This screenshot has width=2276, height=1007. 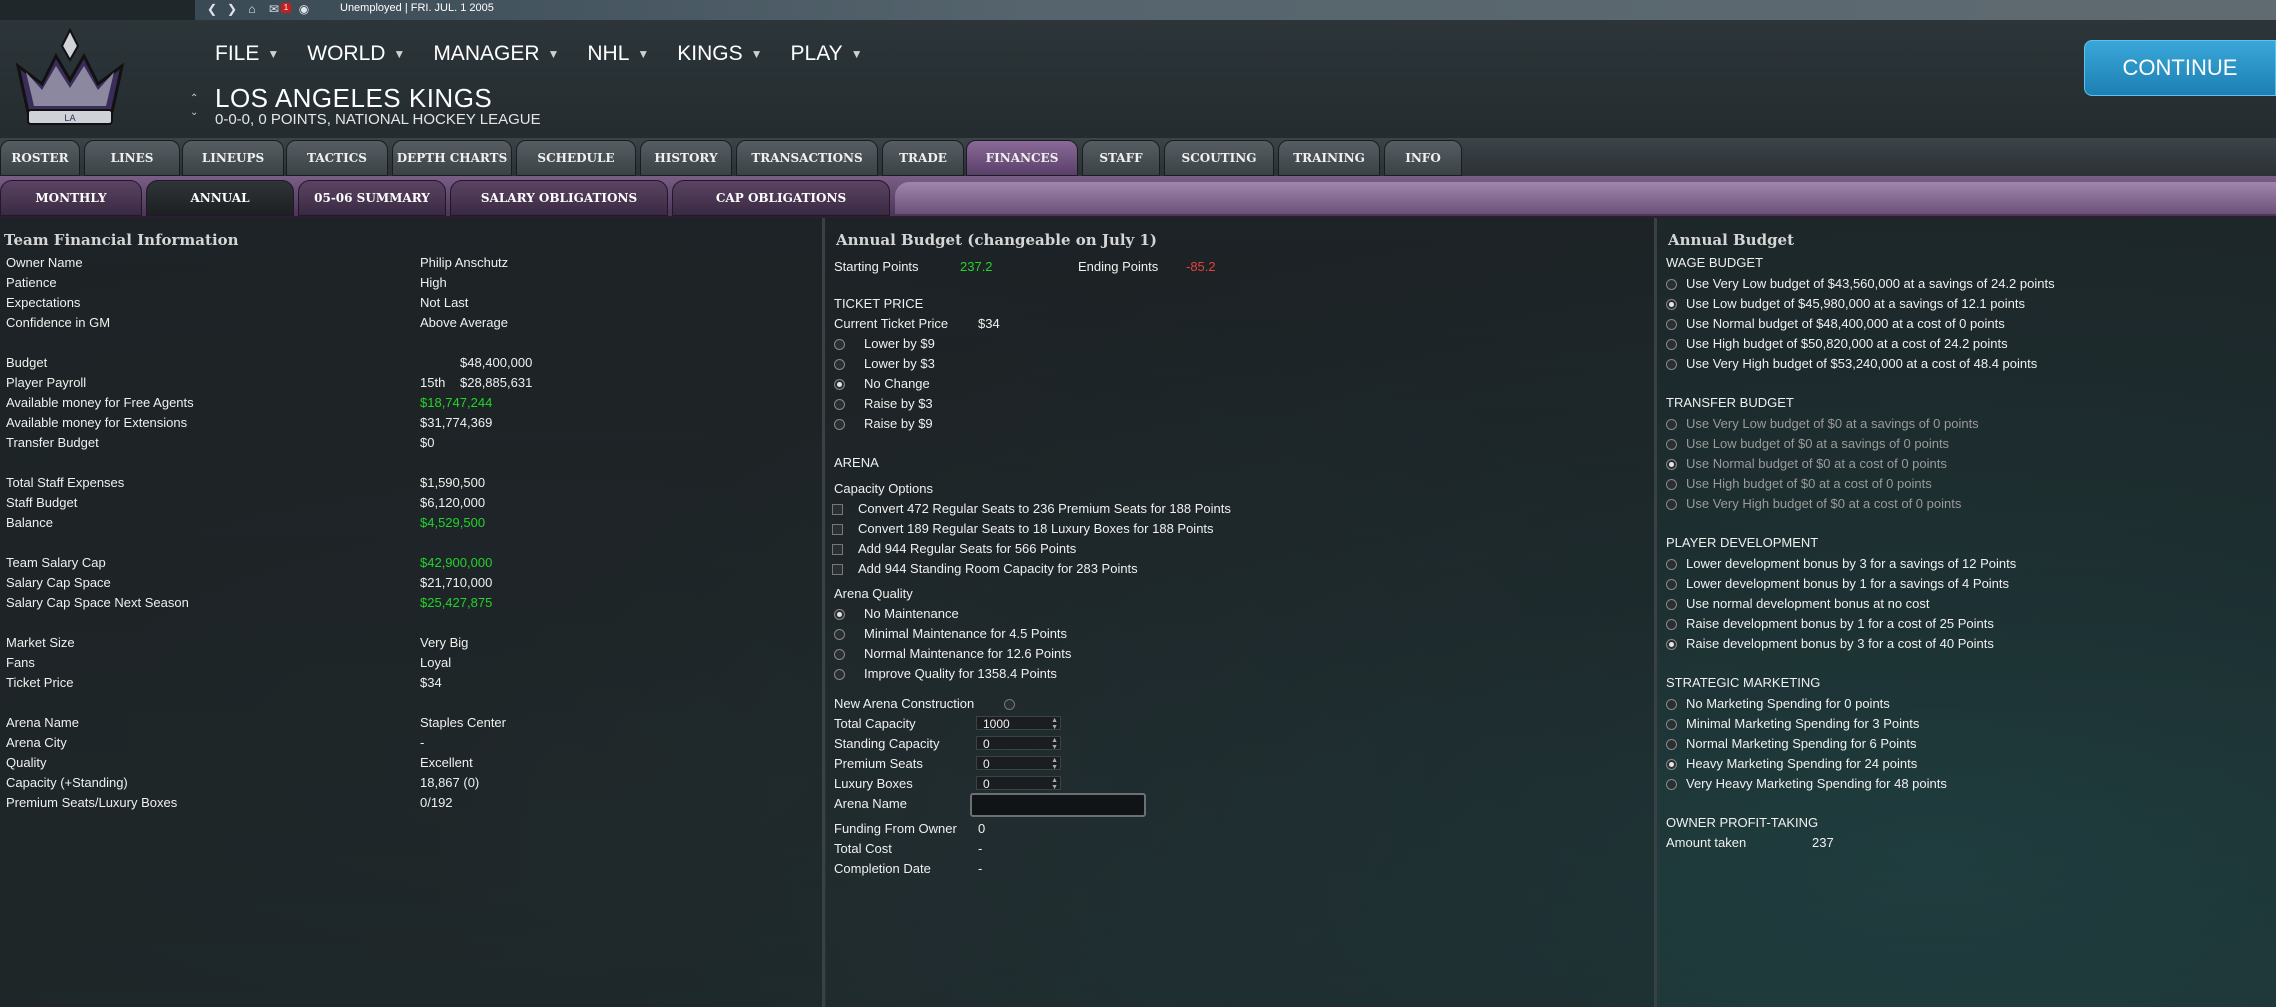 What do you see at coordinates (839, 634) in the screenshot?
I see `quality-radio-minimal` at bounding box center [839, 634].